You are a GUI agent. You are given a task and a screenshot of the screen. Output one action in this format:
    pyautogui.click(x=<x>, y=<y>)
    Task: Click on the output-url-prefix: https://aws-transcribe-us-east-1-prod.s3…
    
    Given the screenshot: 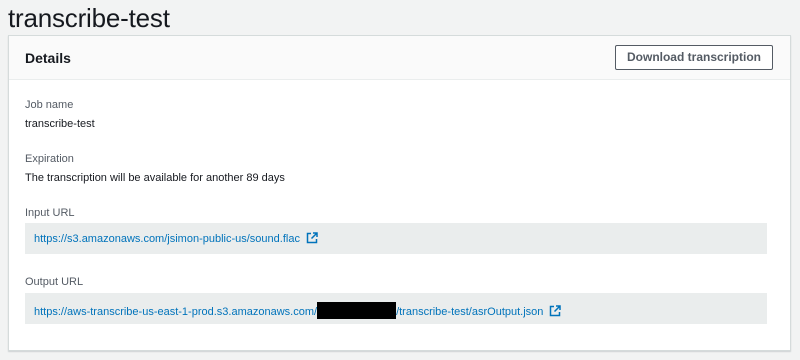 What is the action you would take?
    pyautogui.click(x=176, y=312)
    